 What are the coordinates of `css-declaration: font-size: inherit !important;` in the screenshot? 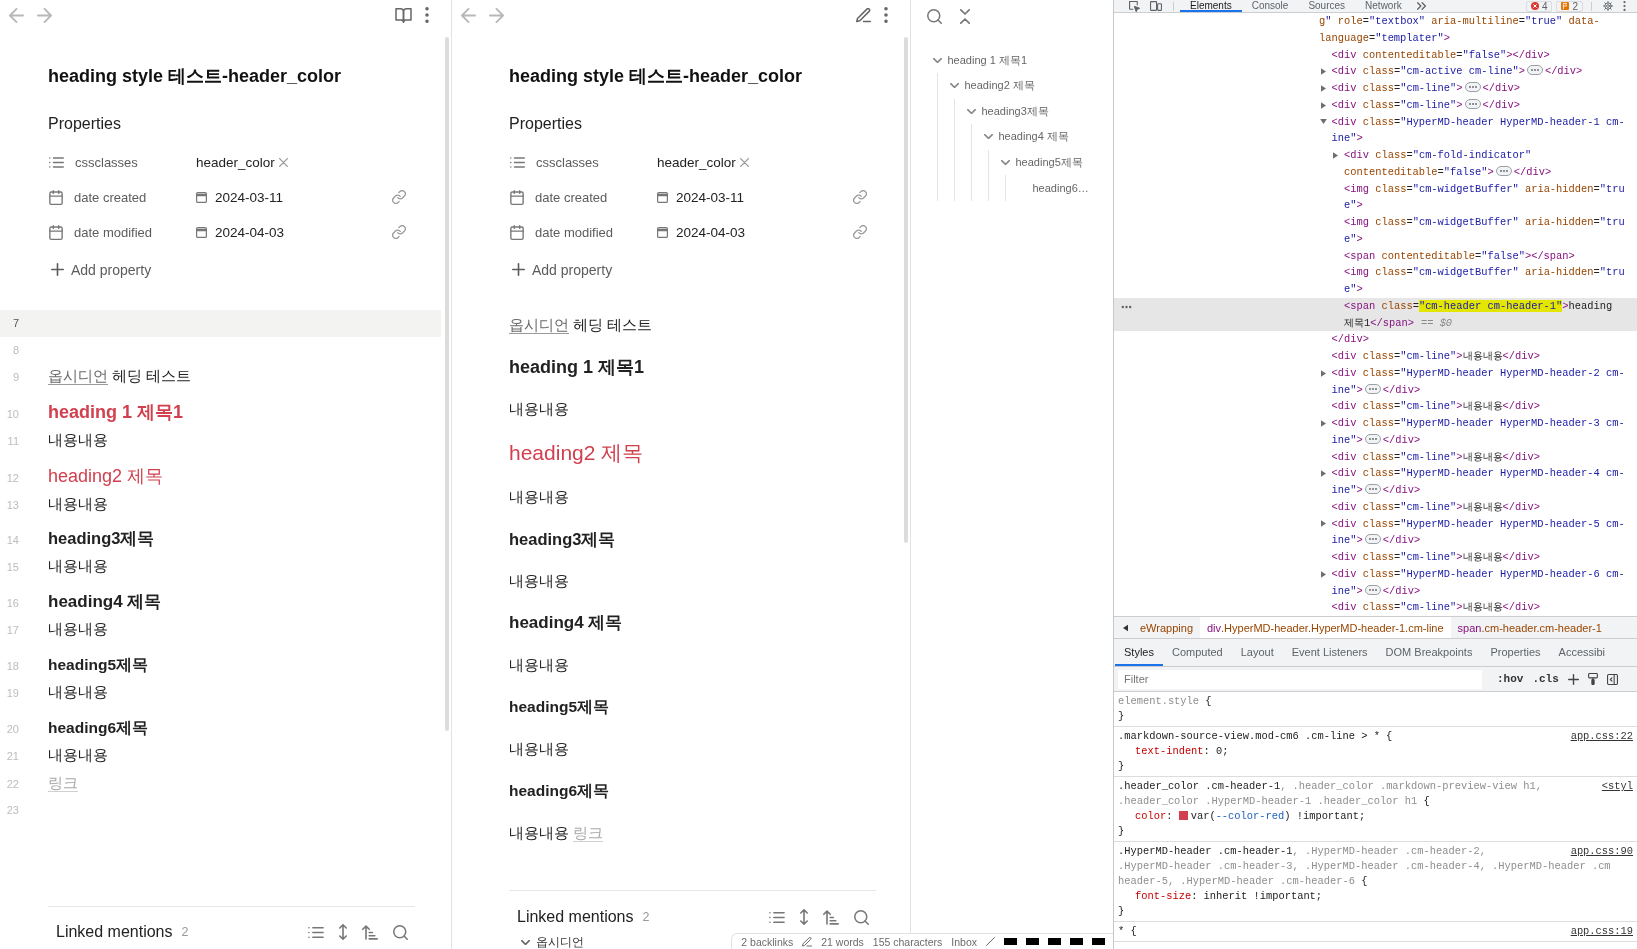 It's located at (1220, 896).